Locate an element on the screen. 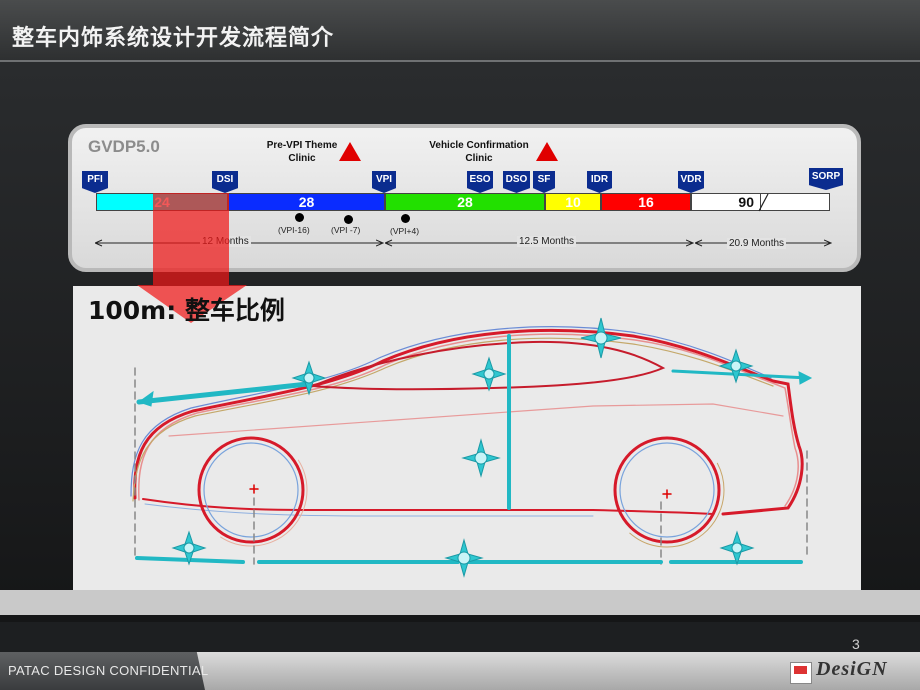 The height and width of the screenshot is (690, 920). patac-logo-icon is located at coordinates (801, 673).